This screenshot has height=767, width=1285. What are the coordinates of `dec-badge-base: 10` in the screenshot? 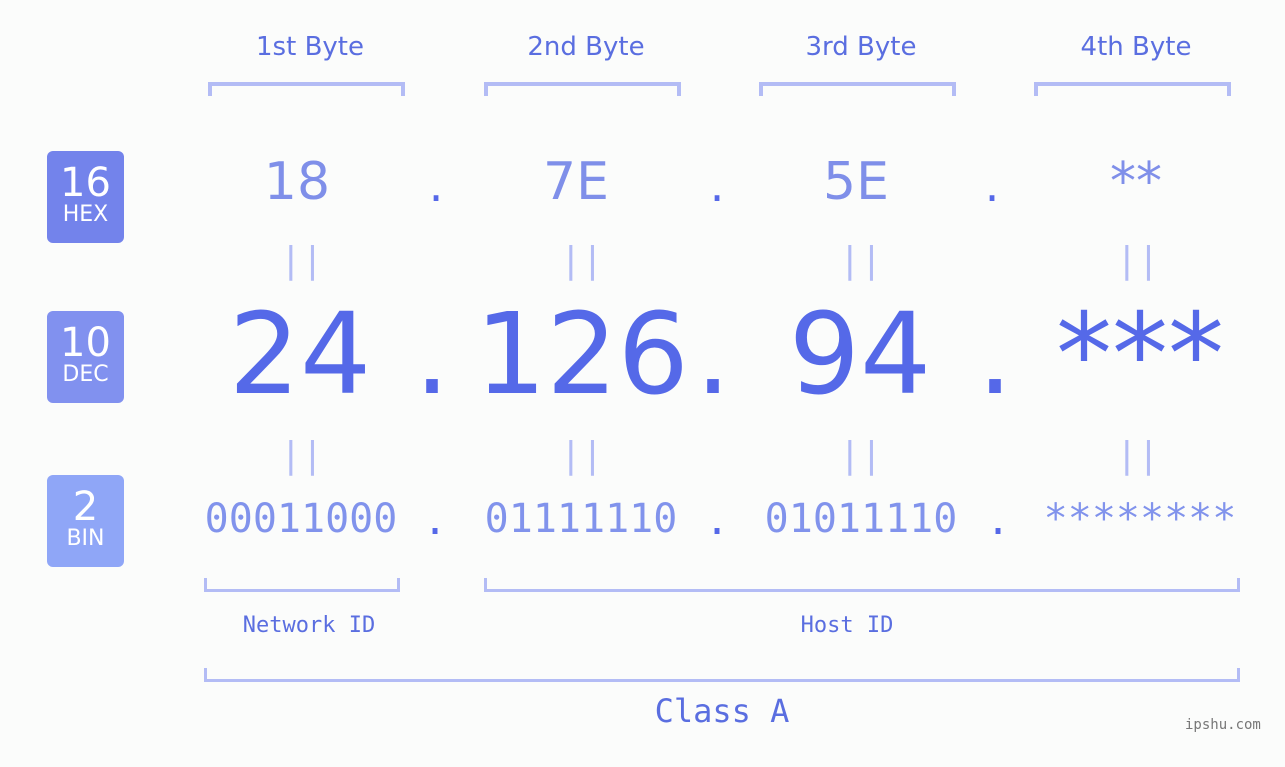 It's located at (85, 343).